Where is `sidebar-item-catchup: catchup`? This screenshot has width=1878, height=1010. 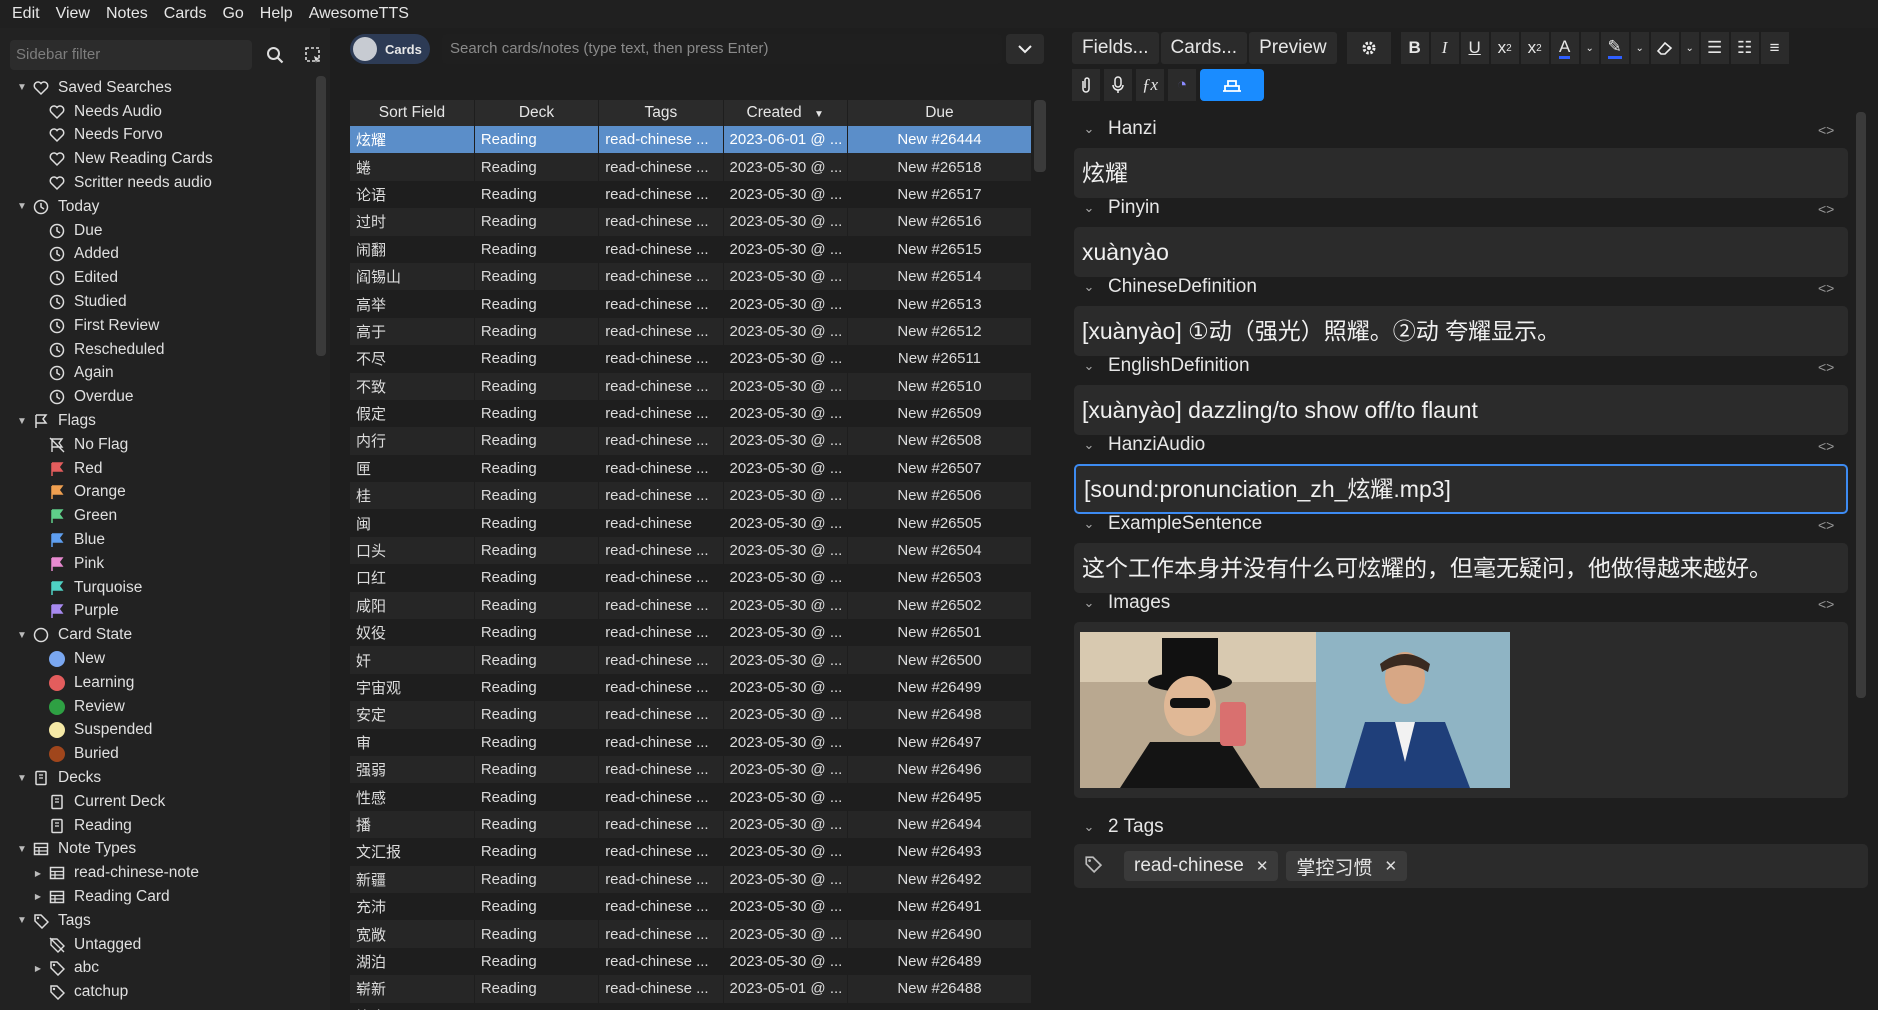
sidebar-item-catchup: catchup is located at coordinates (159, 992).